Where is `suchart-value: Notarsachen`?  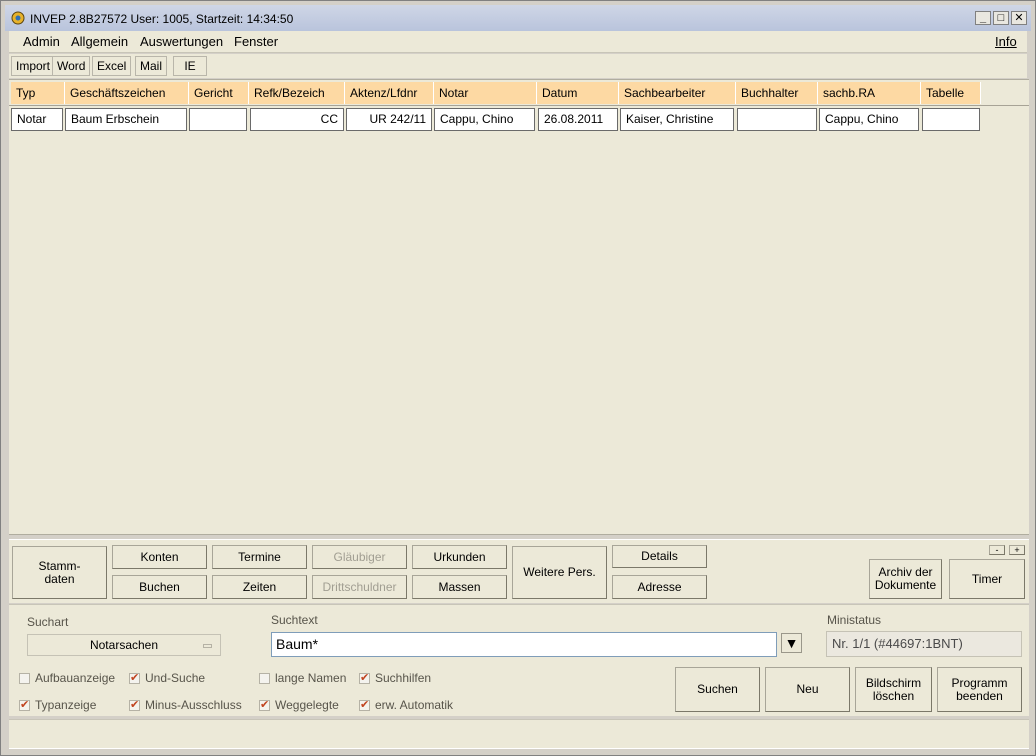 suchart-value: Notarsachen is located at coordinates (124, 645).